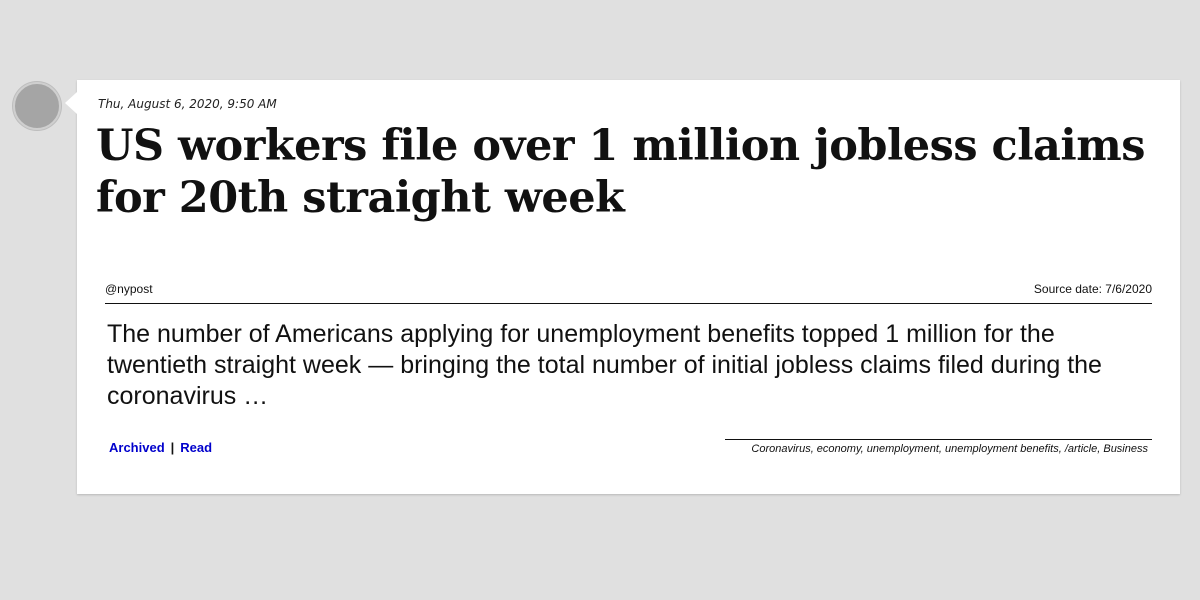 Image resolution: width=1200 pixels, height=600 pixels. Describe the element at coordinates (71, 103) in the screenshot. I see `card-pointer` at that location.